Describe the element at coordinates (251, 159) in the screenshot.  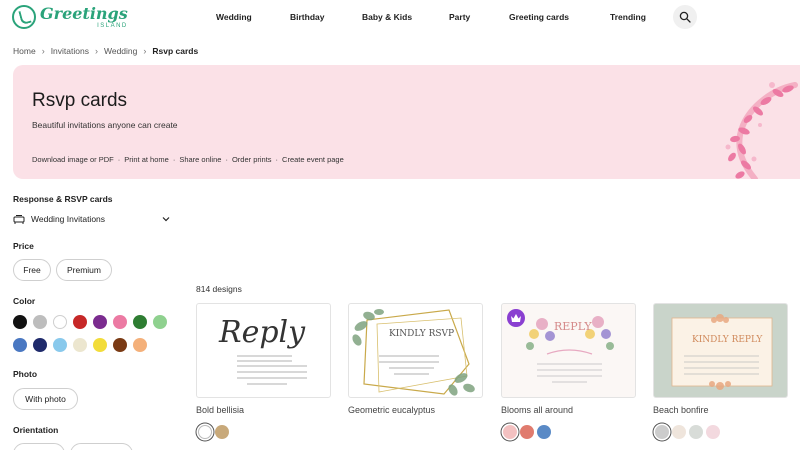
I see `feature-order: Order prints` at that location.